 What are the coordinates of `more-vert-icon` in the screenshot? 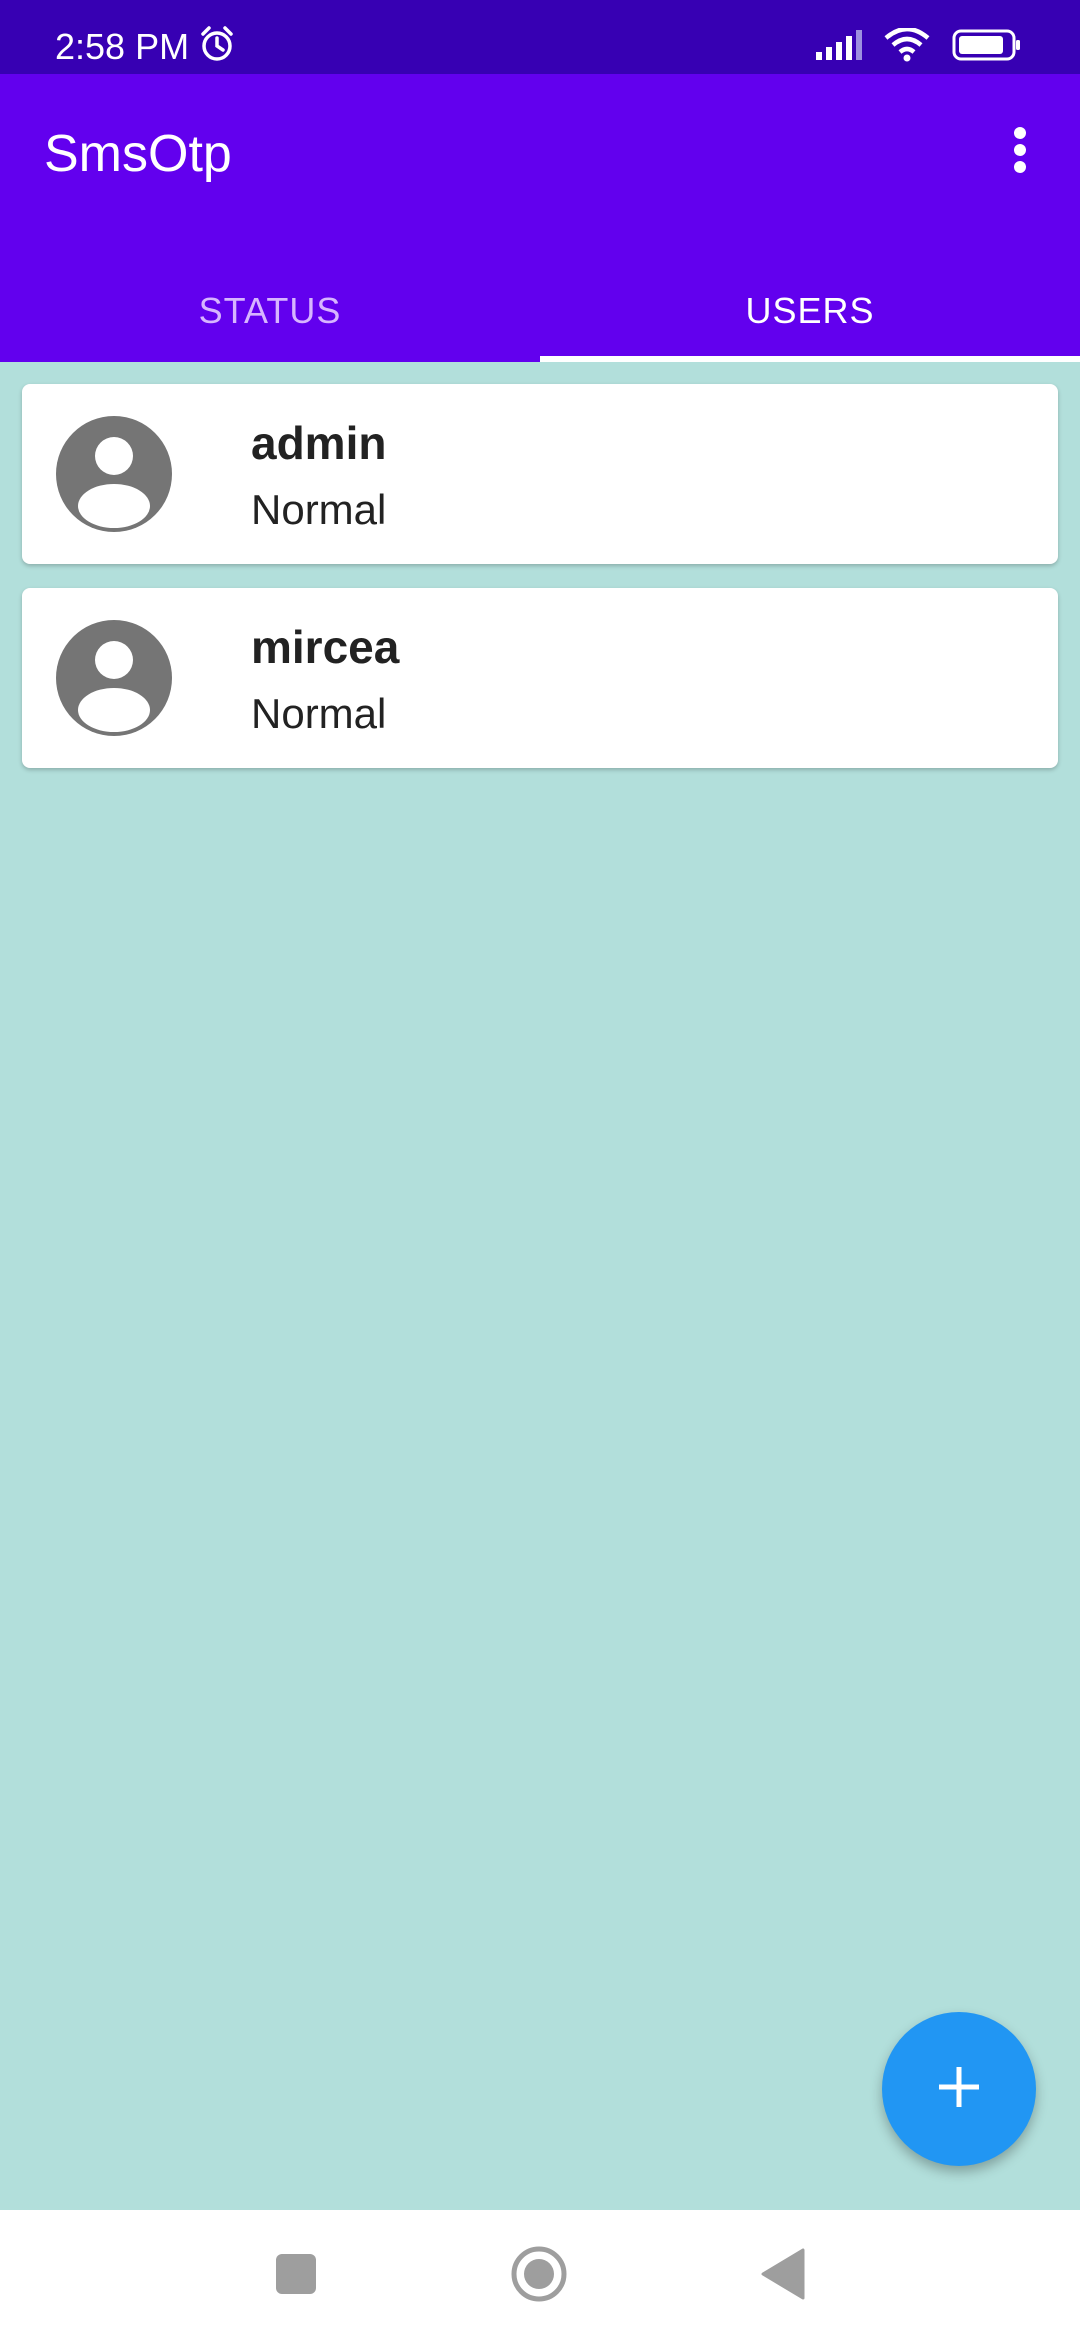 It's located at (1020, 152).